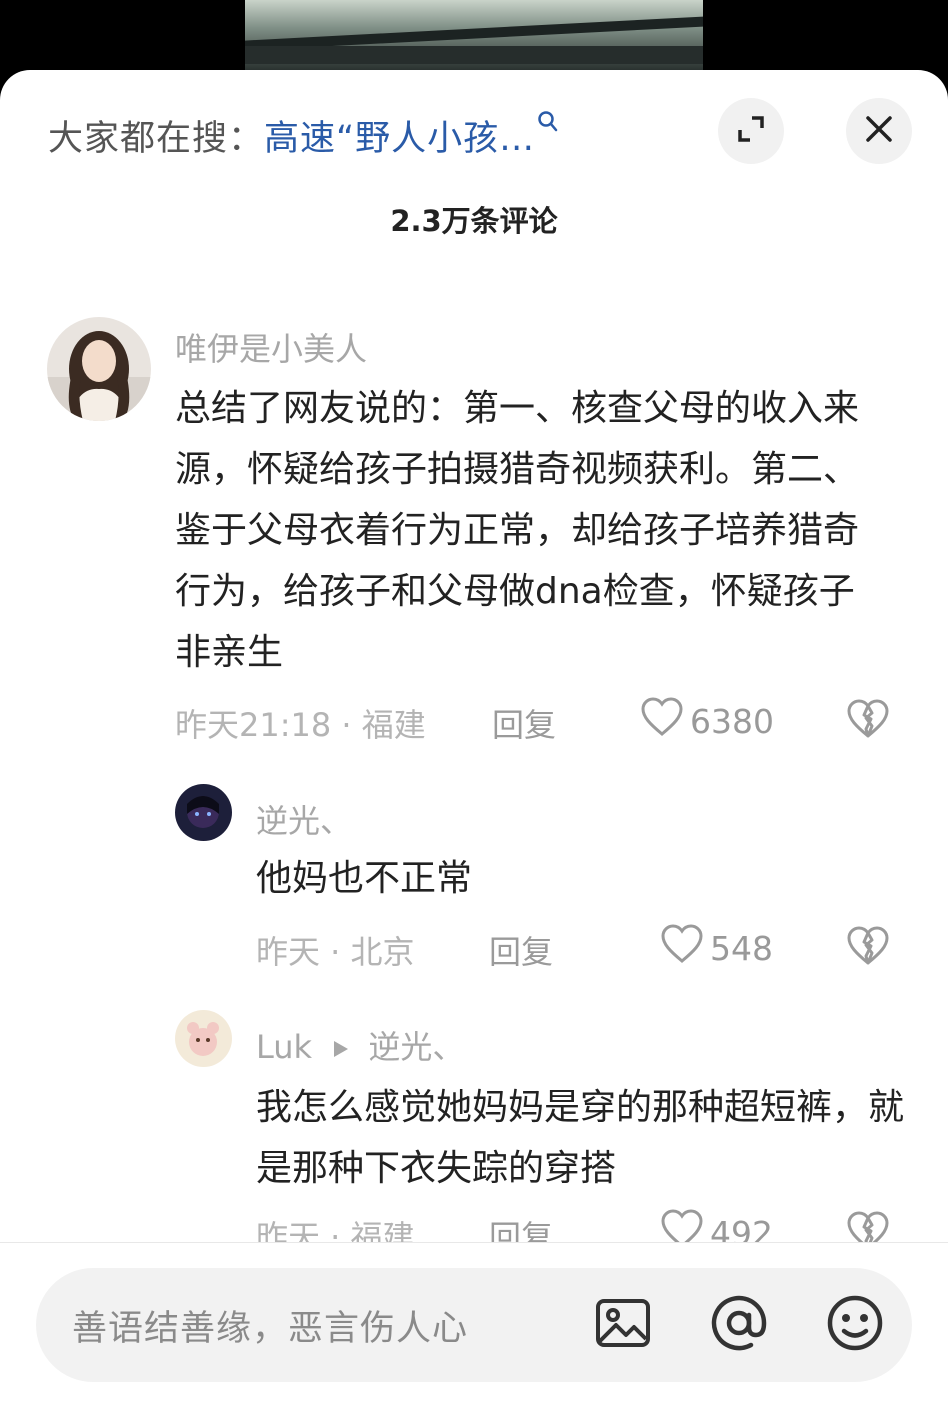  I want to click on emoji-icon, so click(855, 1325).